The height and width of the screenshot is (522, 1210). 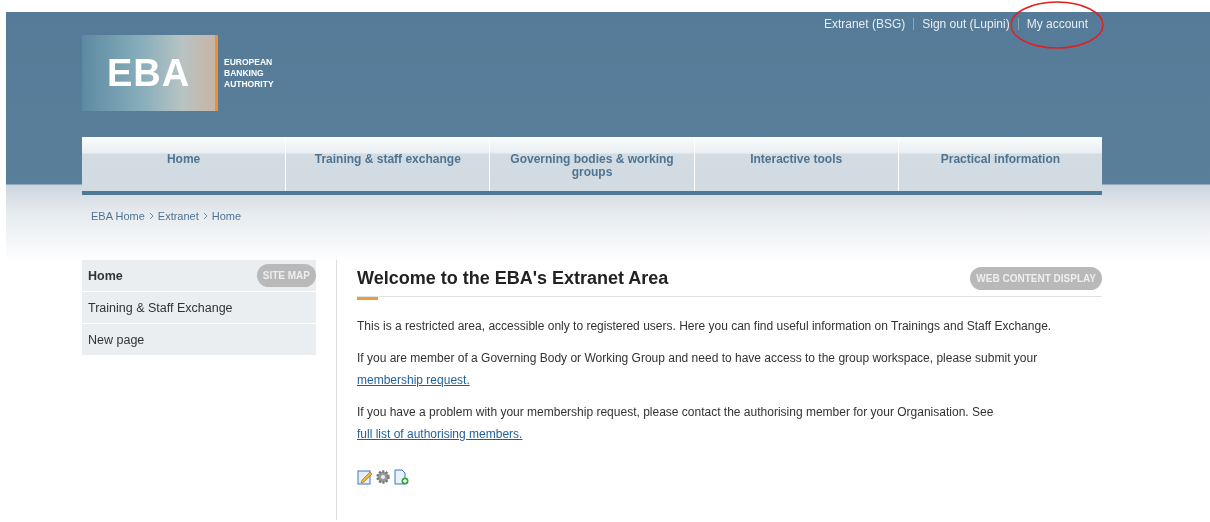 I want to click on breadcrumb-link: EBA Home, so click(x=118, y=216).